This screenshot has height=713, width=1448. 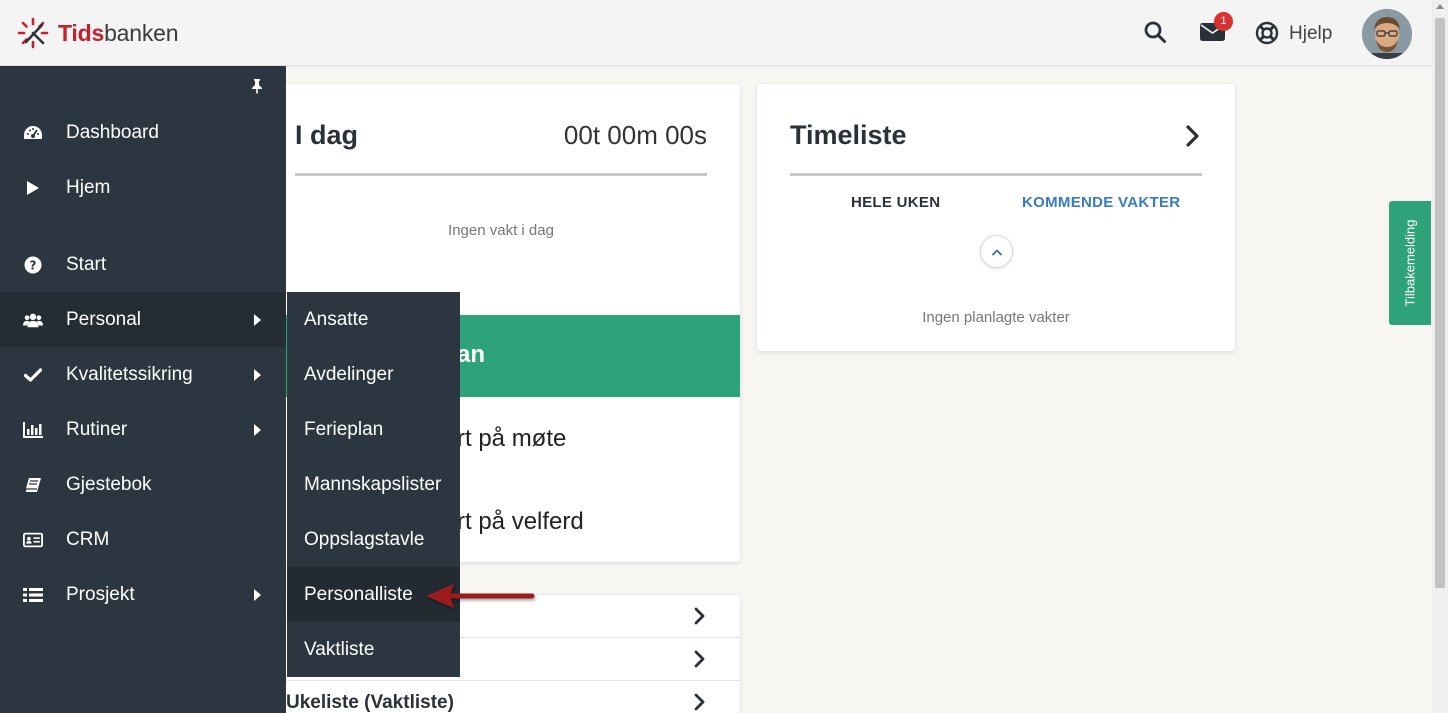 I want to click on user-avatar, so click(x=1387, y=34).